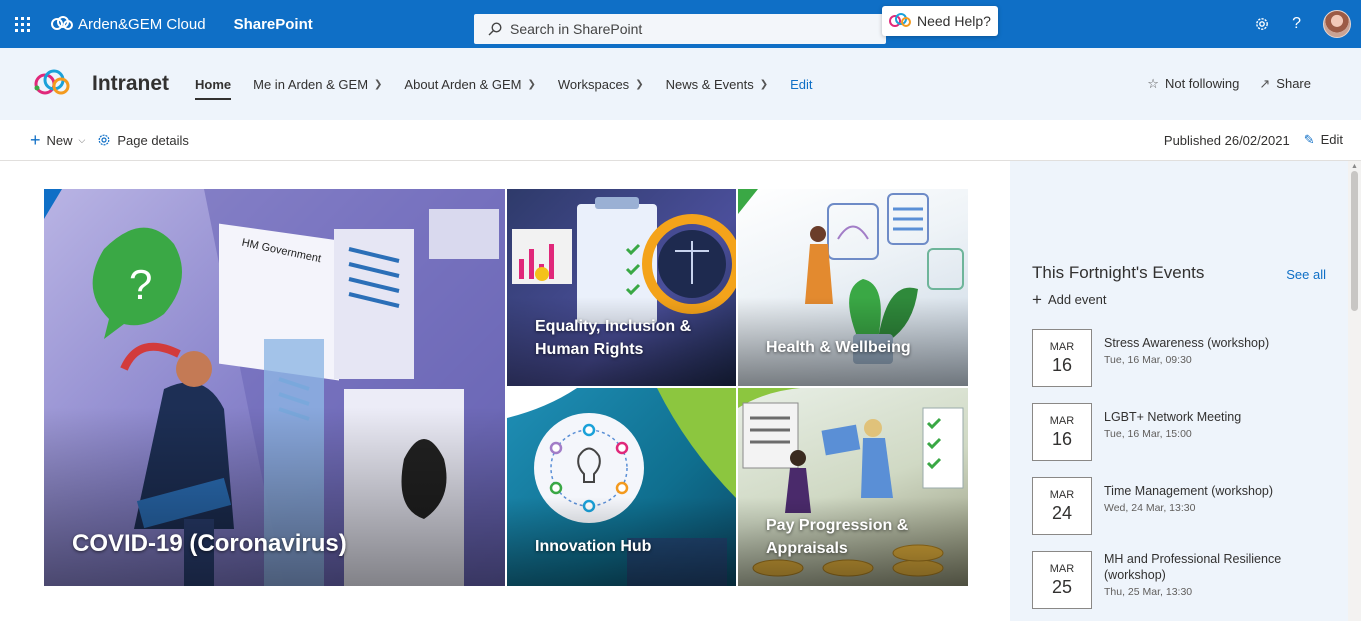  What do you see at coordinates (82, 139) in the screenshot?
I see `chevron-down-icon: ⌵` at bounding box center [82, 139].